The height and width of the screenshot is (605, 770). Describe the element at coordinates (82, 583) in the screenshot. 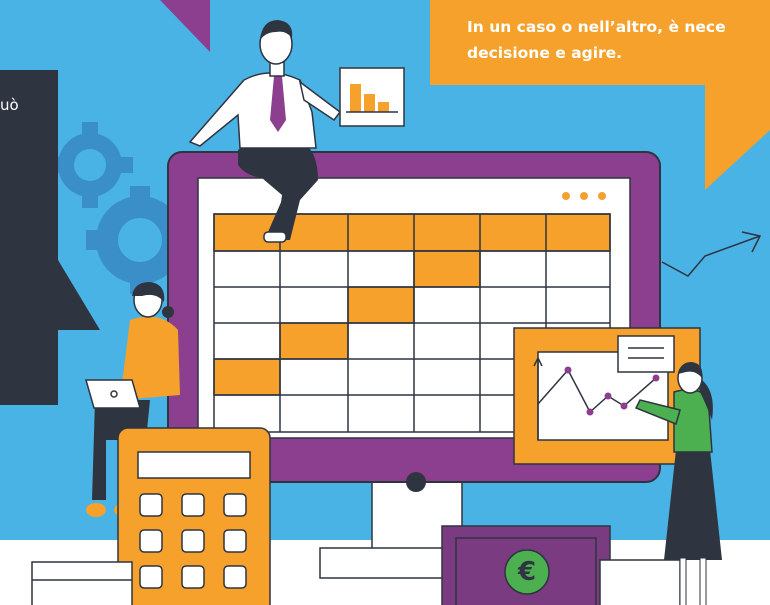

I see `paper-stack` at that location.